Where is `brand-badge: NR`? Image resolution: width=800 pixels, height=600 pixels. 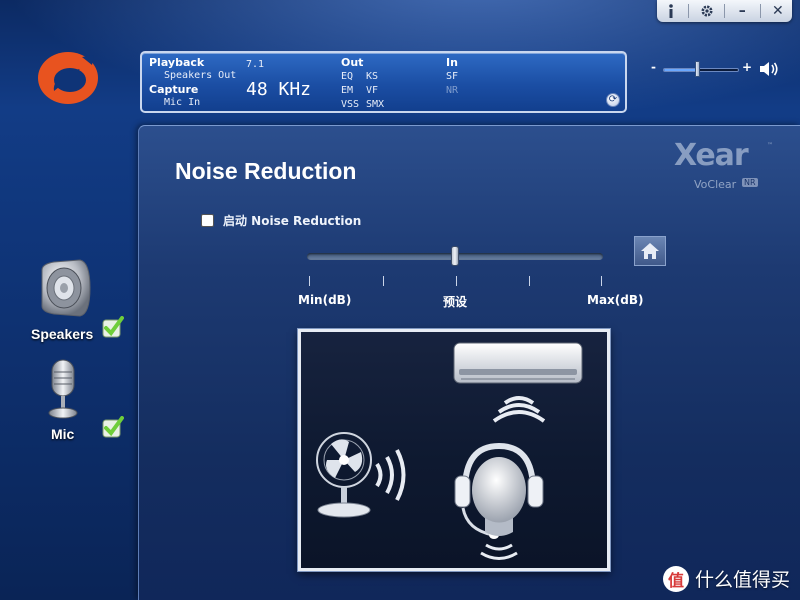
brand-badge: NR is located at coordinates (750, 182).